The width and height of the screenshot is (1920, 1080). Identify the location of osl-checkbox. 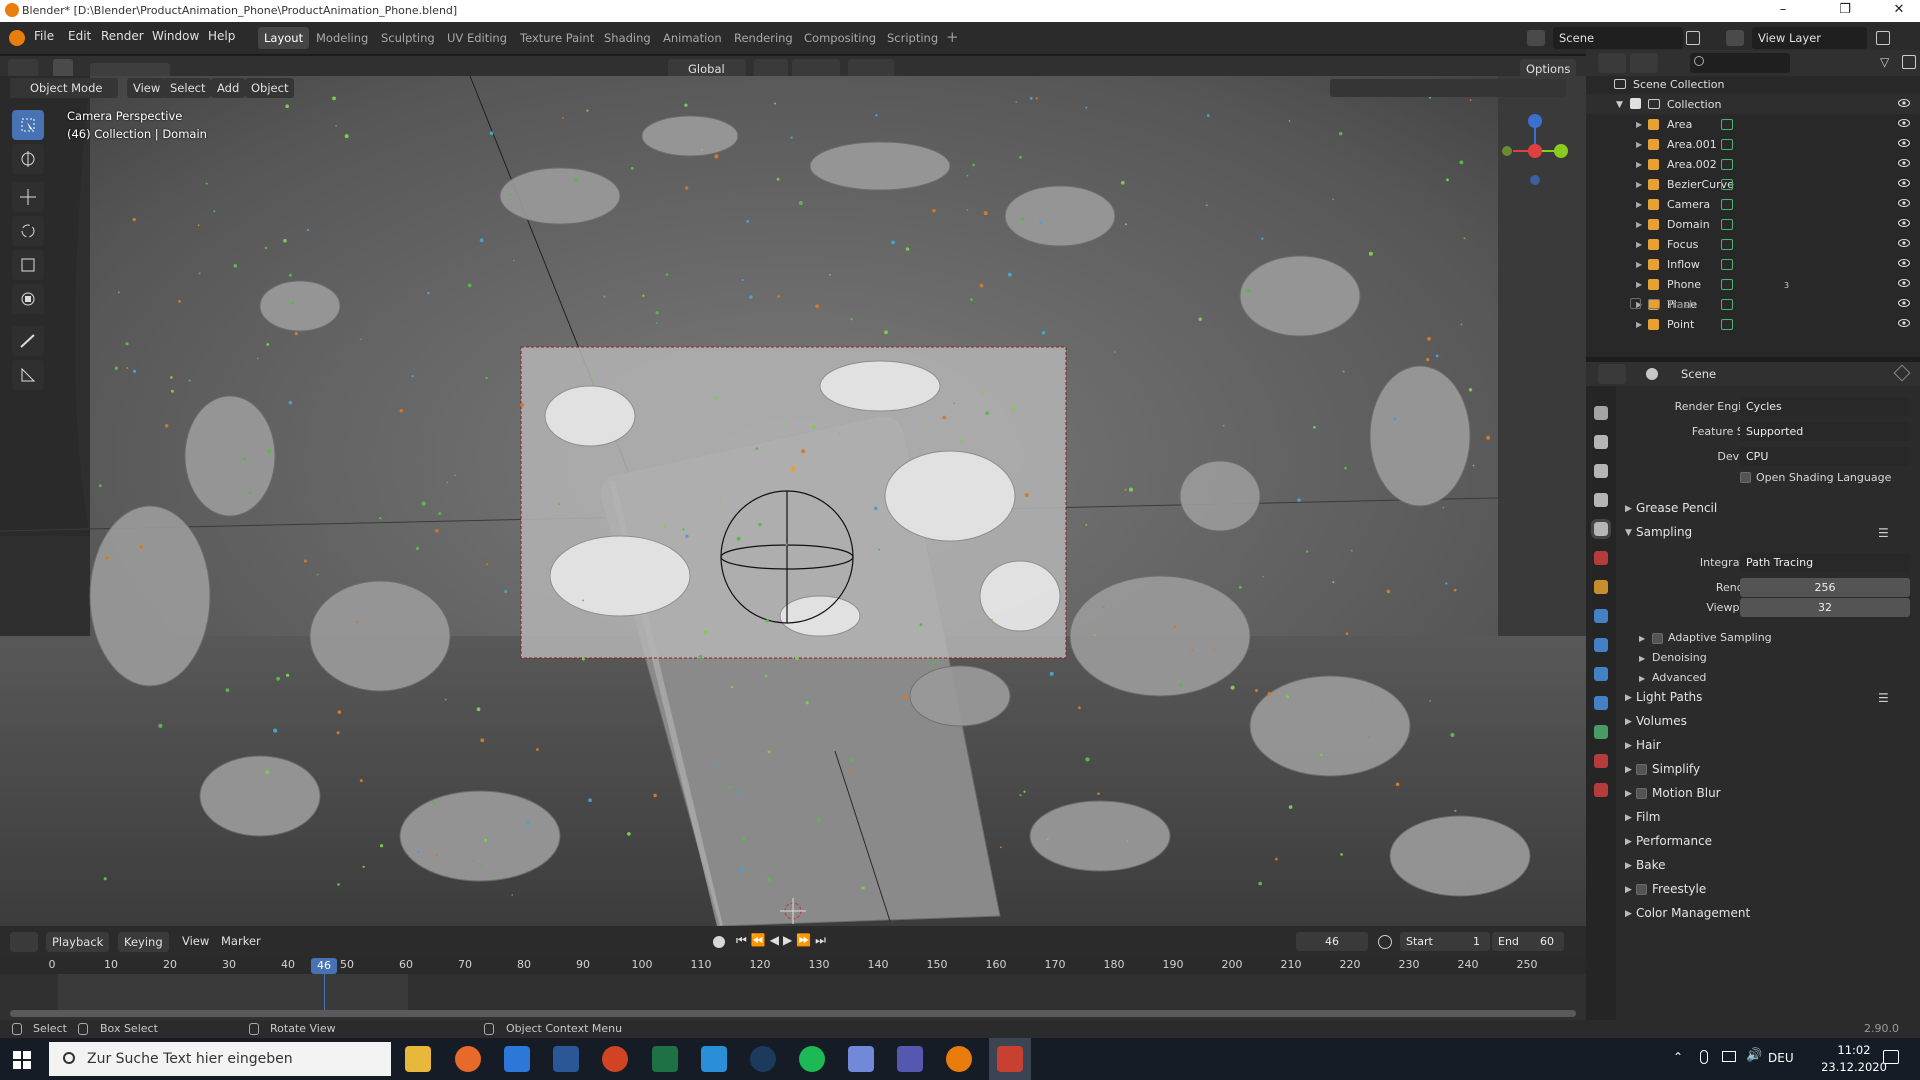
(1745, 477).